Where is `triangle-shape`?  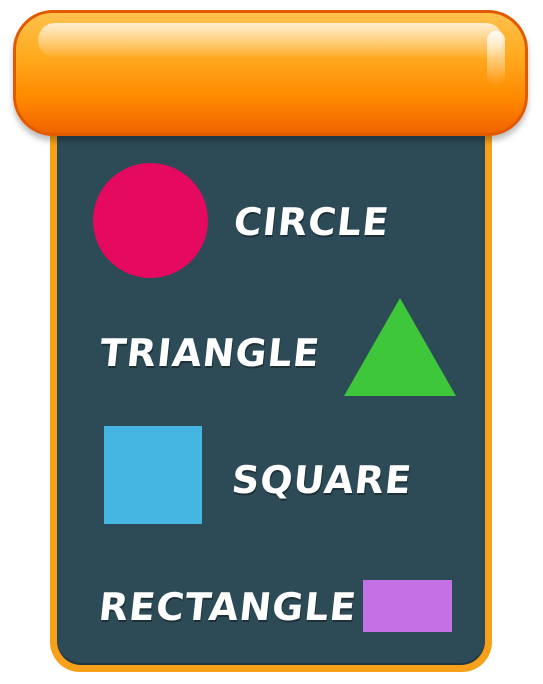
triangle-shape is located at coordinates (400, 347).